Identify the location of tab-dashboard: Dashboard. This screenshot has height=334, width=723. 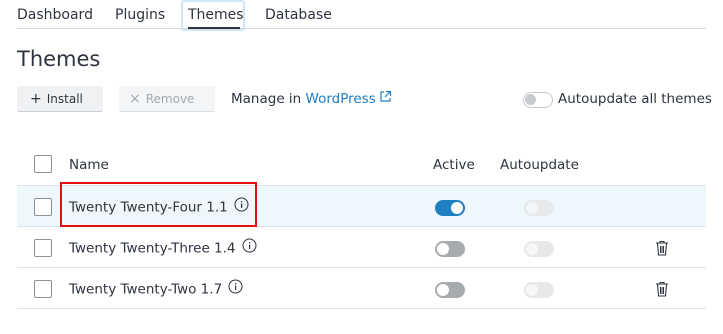
(55, 15).